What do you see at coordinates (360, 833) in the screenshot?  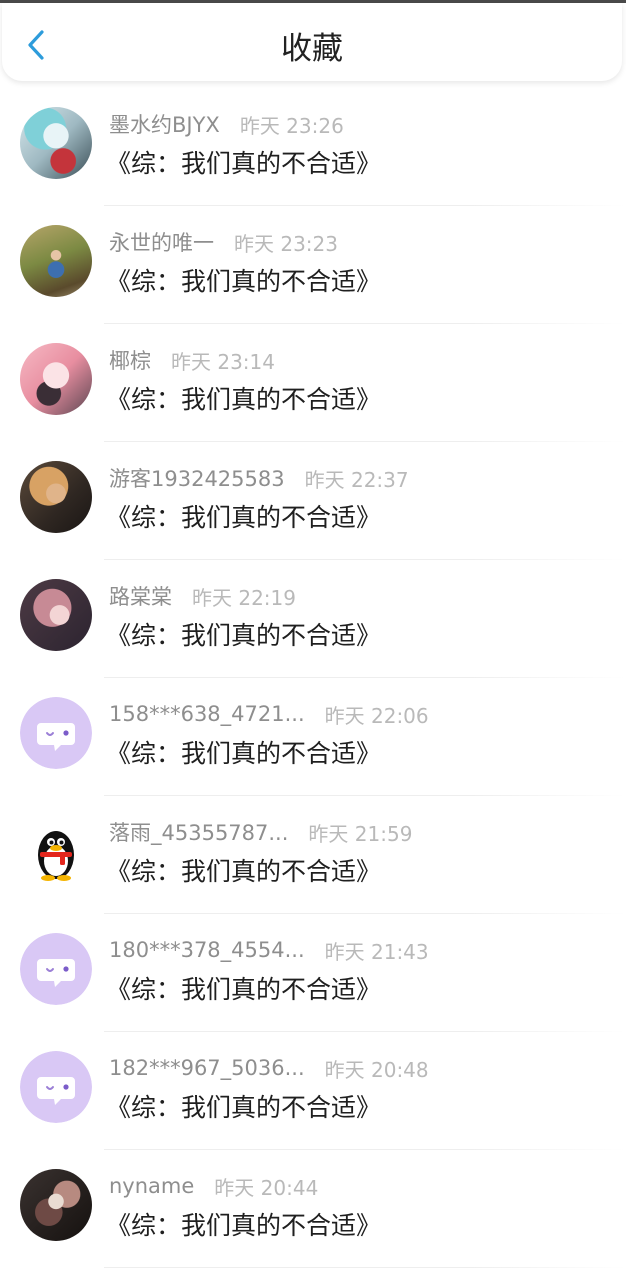 I see `timestamp: 昨天 21:59` at bounding box center [360, 833].